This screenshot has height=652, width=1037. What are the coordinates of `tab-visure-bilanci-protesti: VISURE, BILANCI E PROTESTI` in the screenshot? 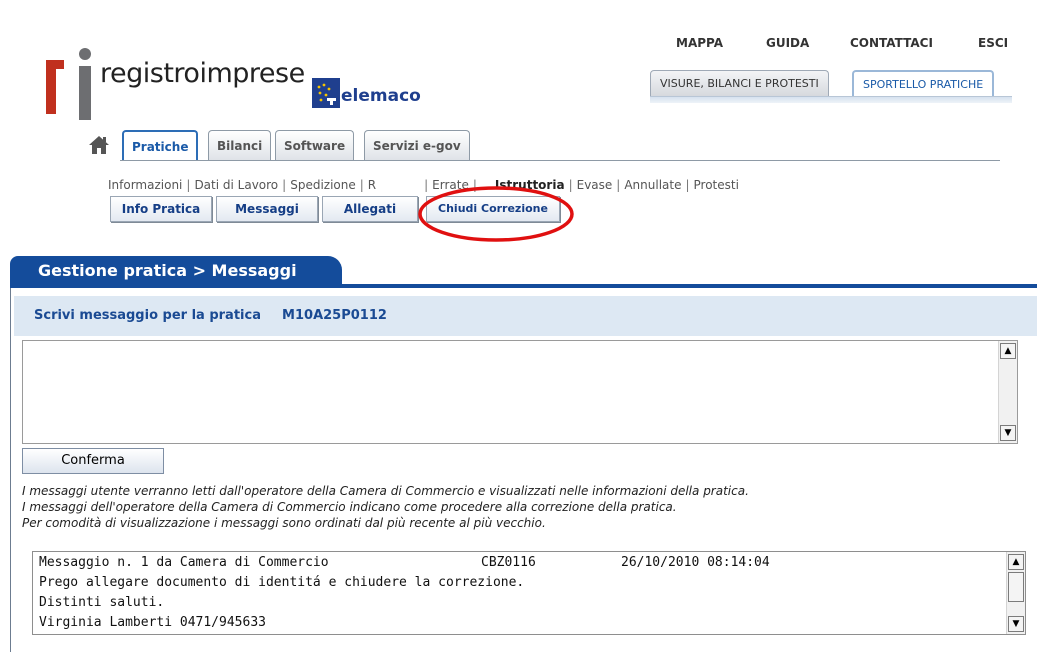 It's located at (739, 83).